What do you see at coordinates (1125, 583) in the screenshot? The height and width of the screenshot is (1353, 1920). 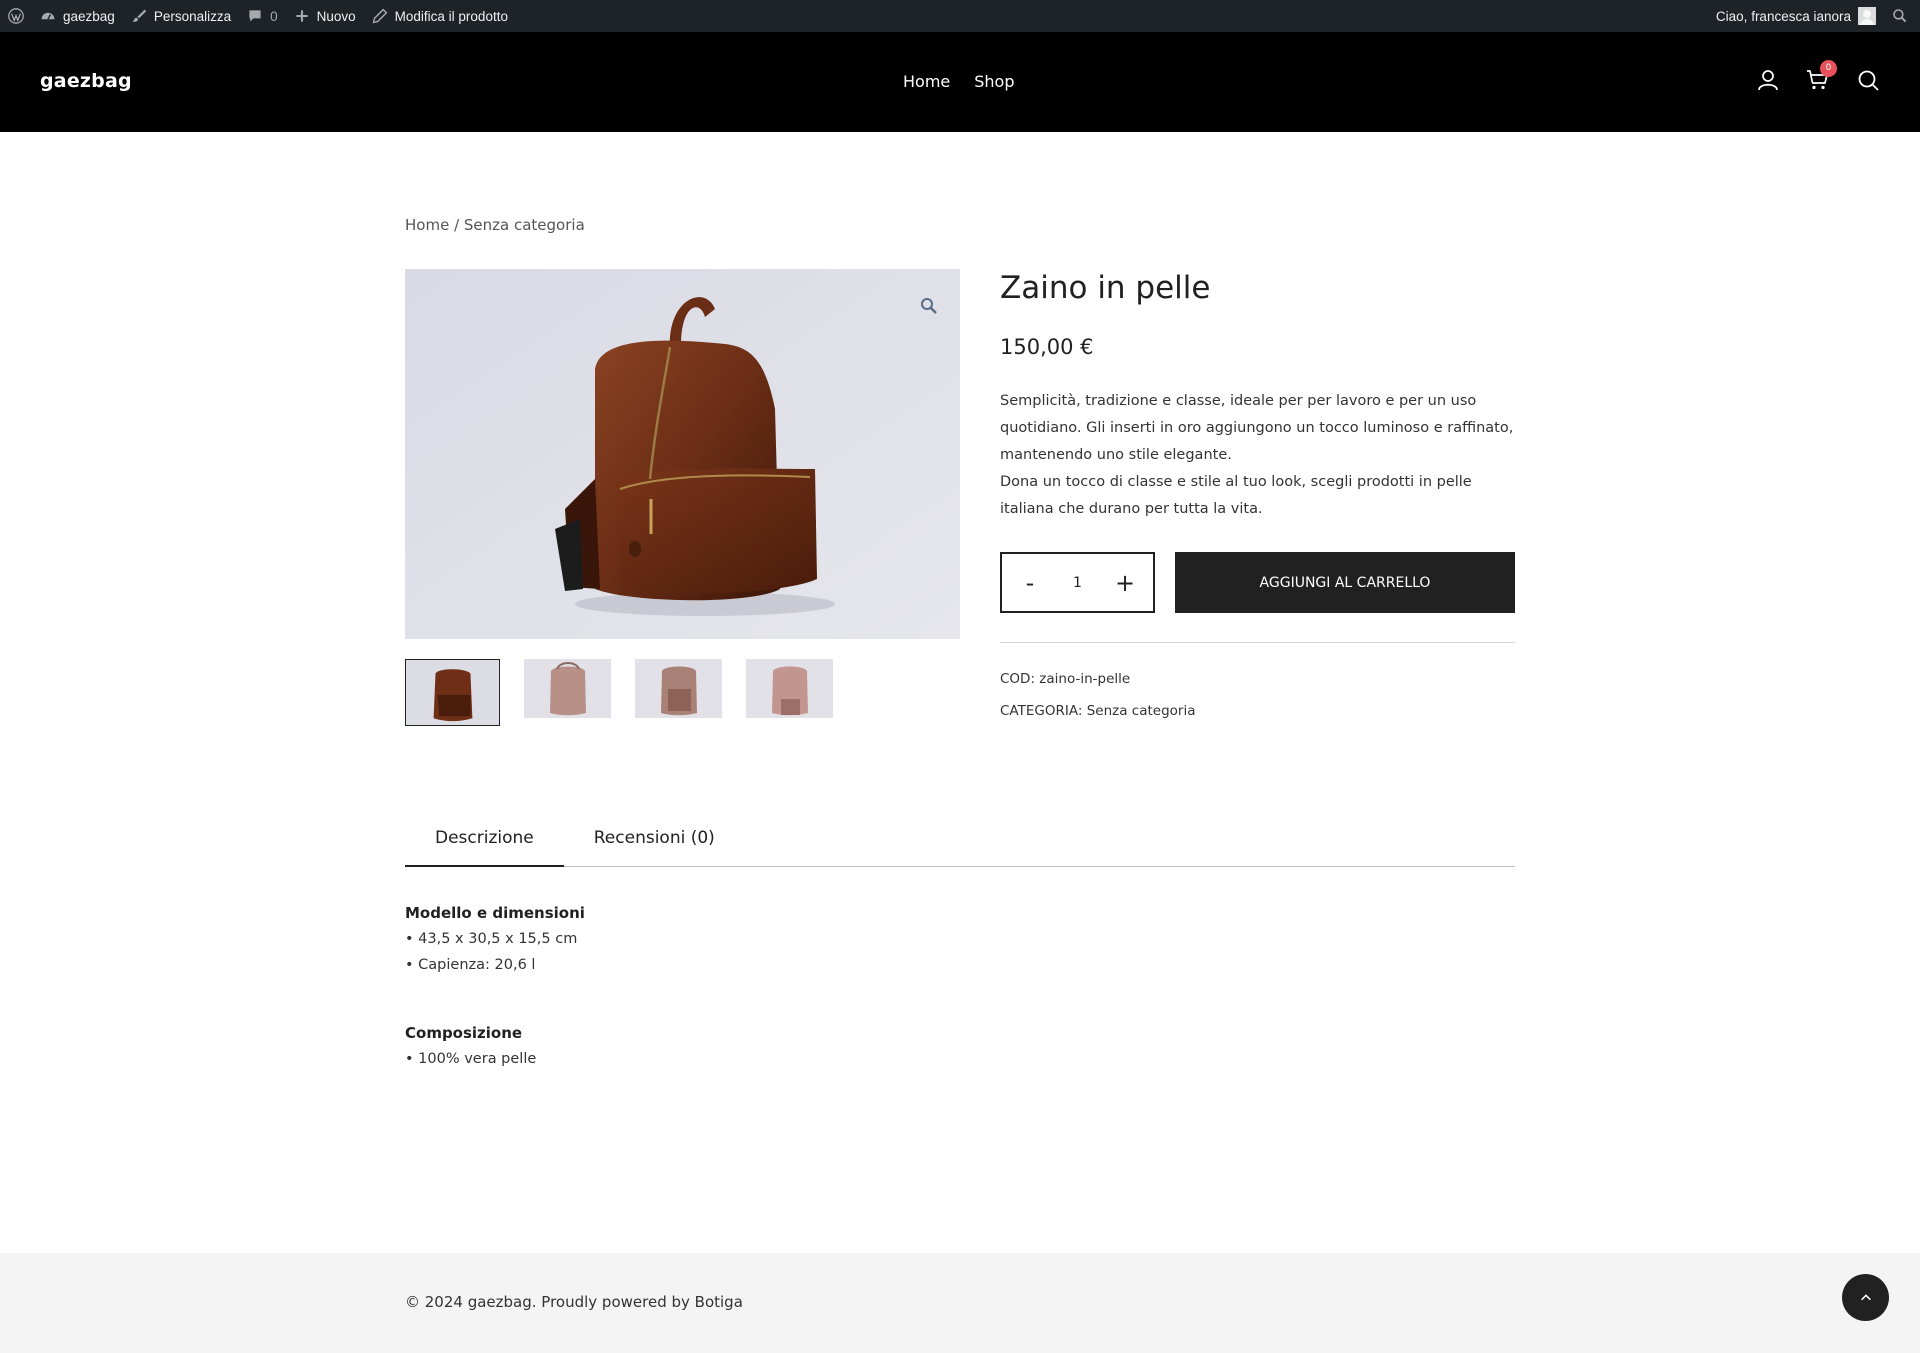 I see `quantity-plus-button: +` at bounding box center [1125, 583].